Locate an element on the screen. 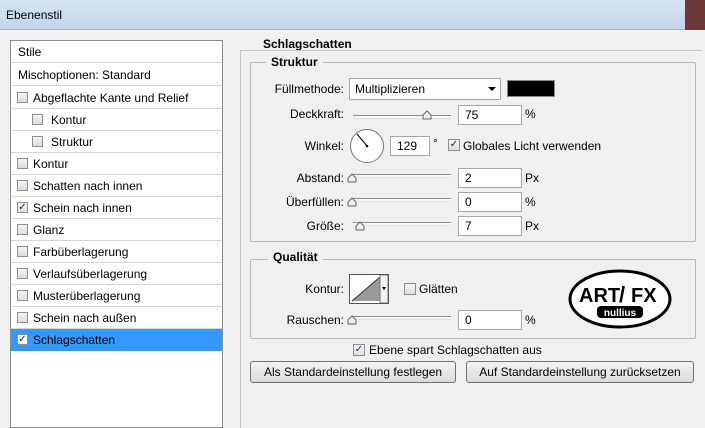 This screenshot has width=705, height=428. angle-label: Winkel: is located at coordinates (324, 146).